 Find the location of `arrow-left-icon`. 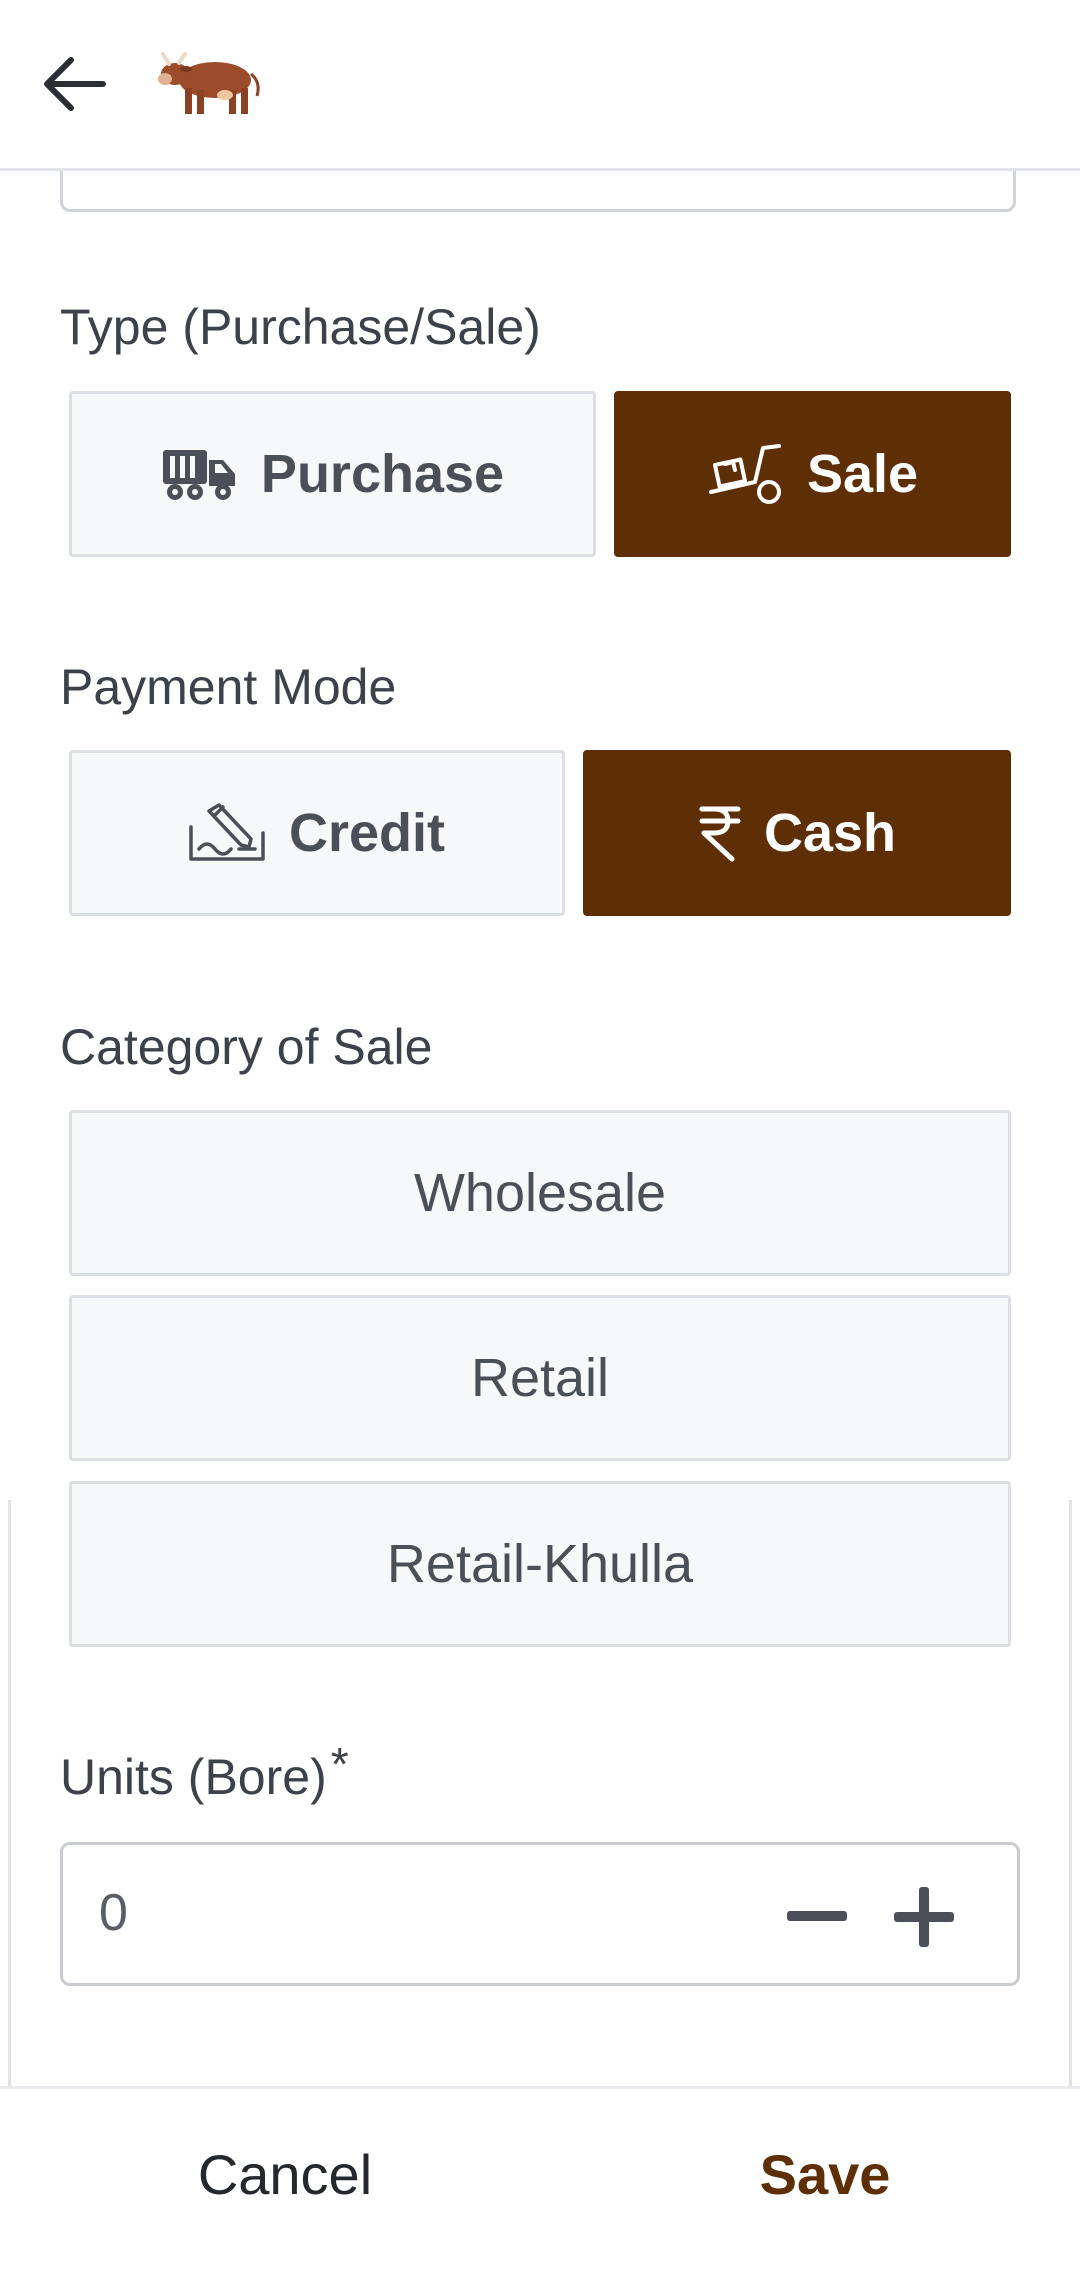

arrow-left-icon is located at coordinates (75, 84).